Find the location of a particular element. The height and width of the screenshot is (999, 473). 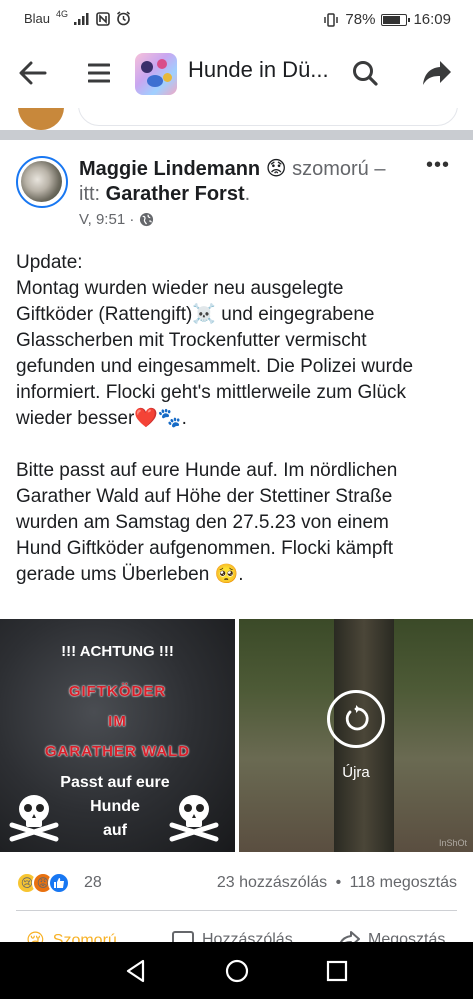

system-nav-bar is located at coordinates (236, 970).